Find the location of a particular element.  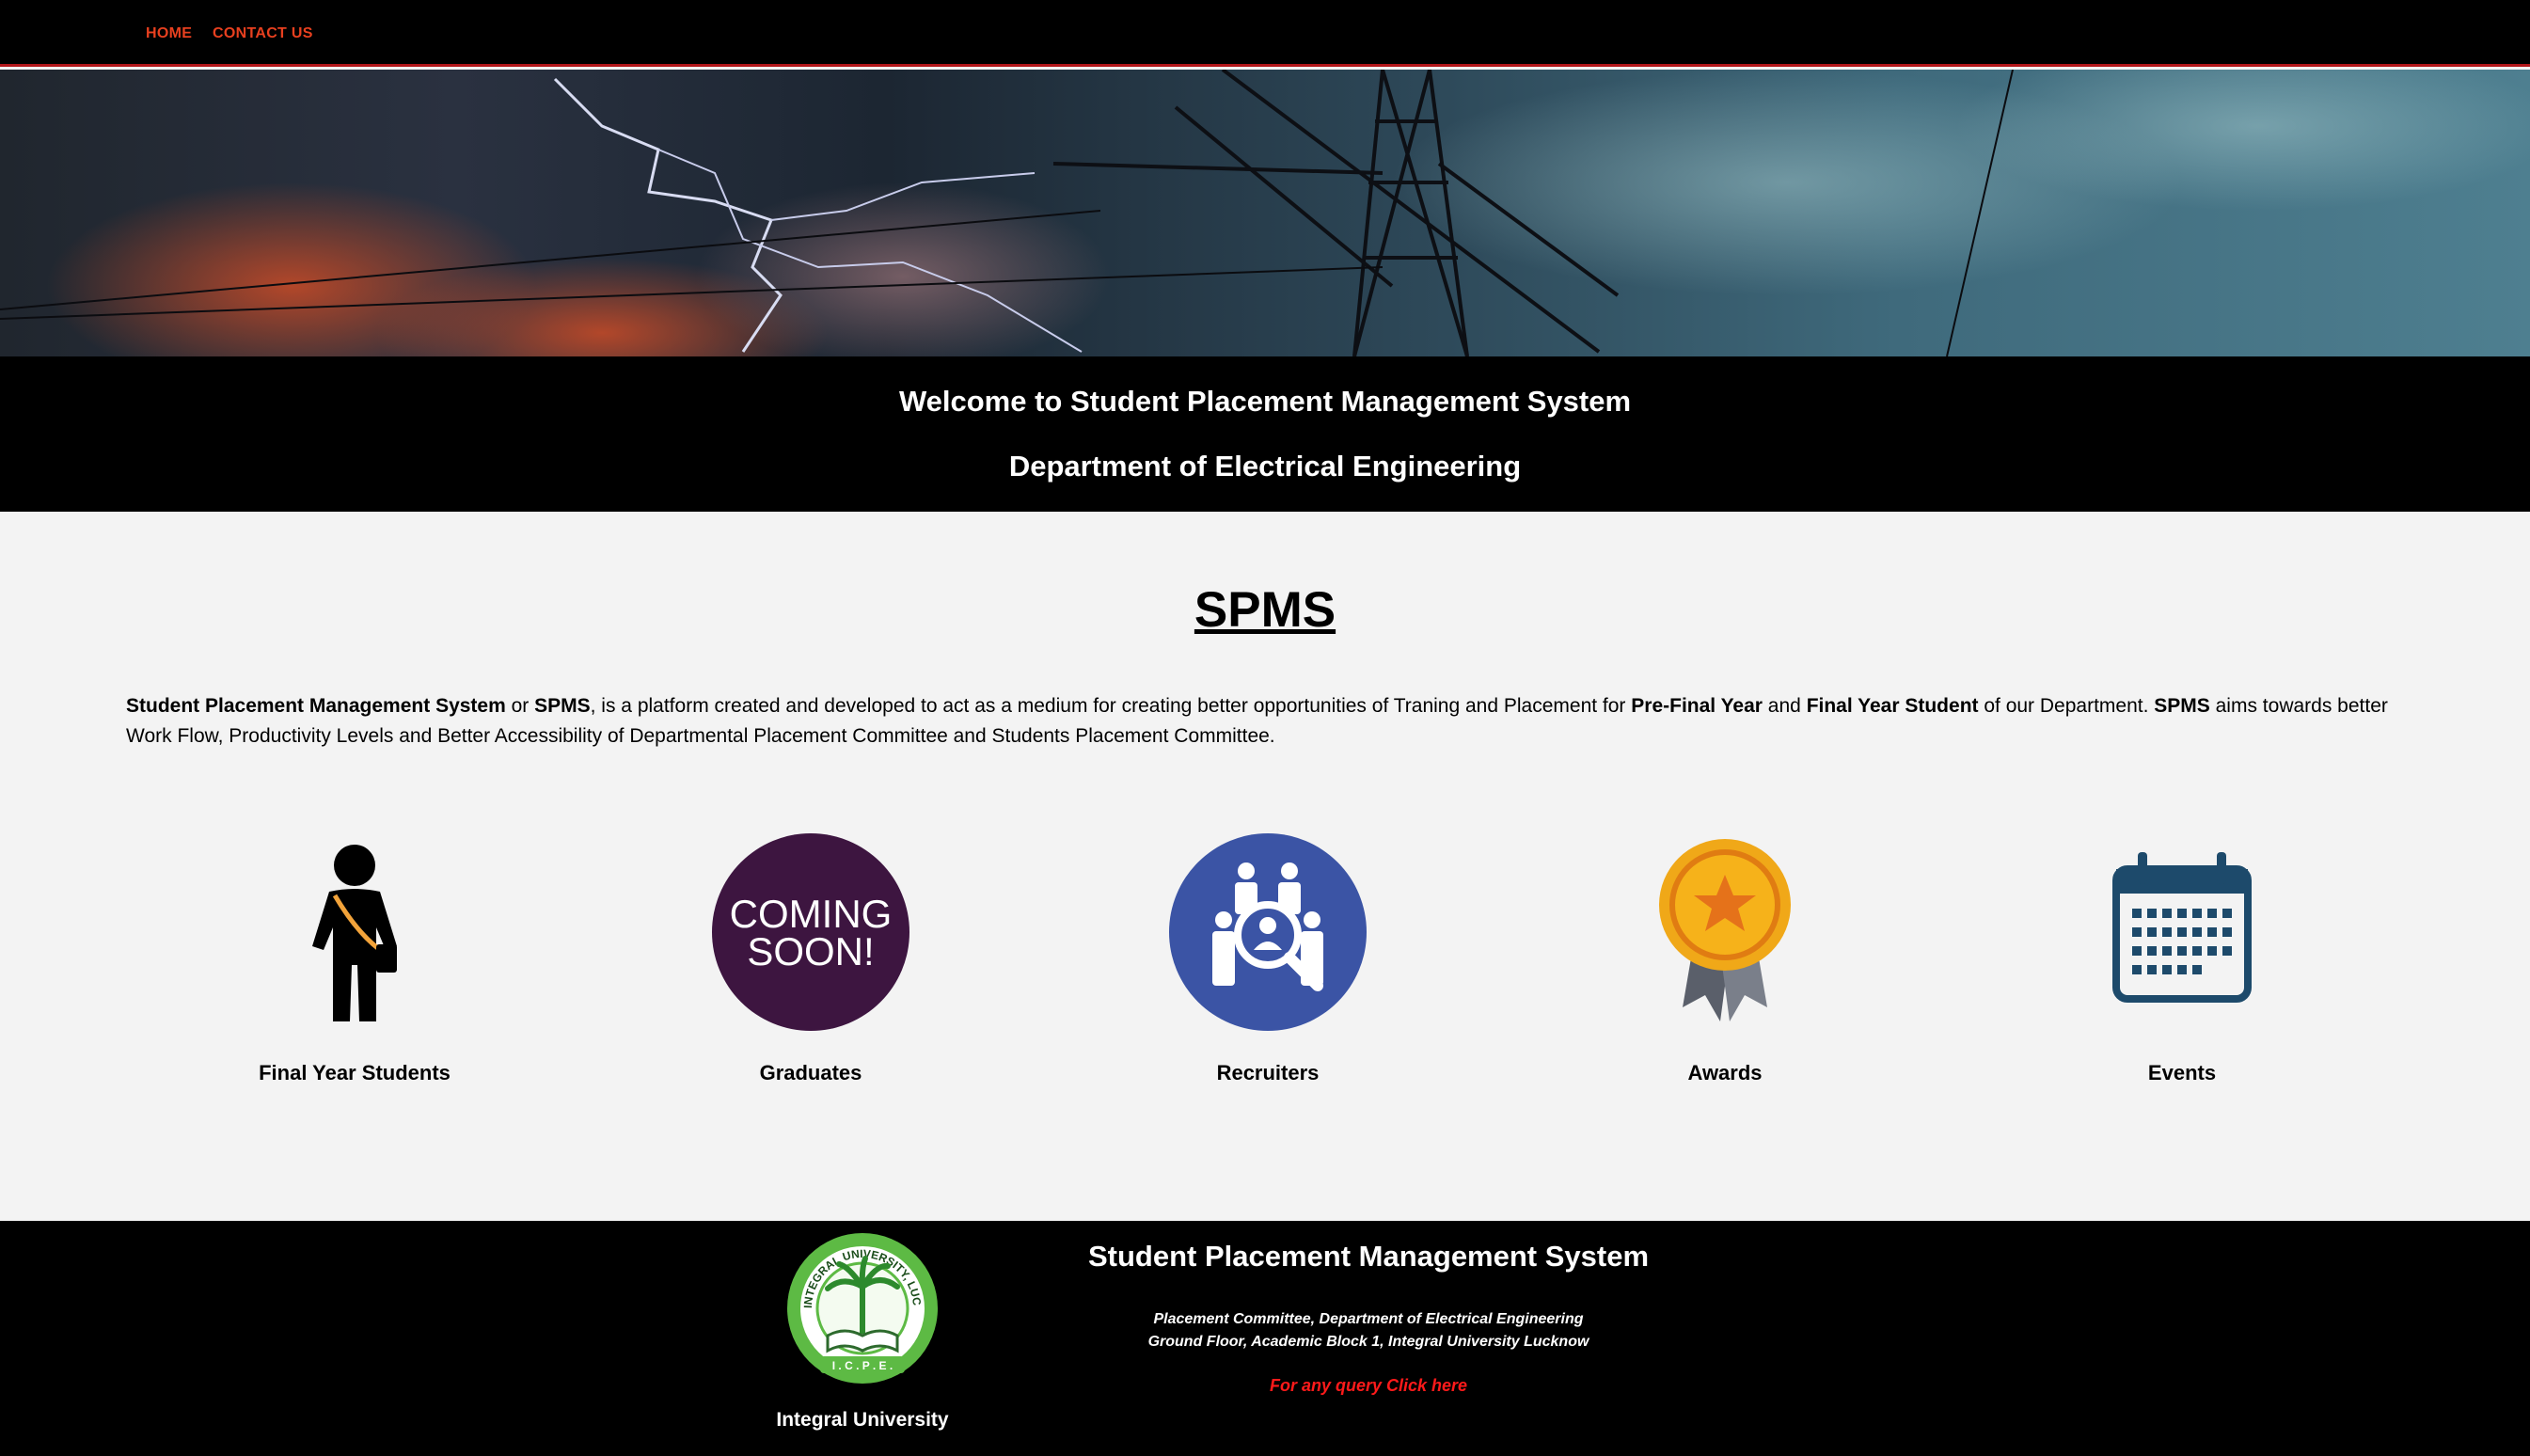

card-final-year-students: Final Year Students is located at coordinates (354, 959).